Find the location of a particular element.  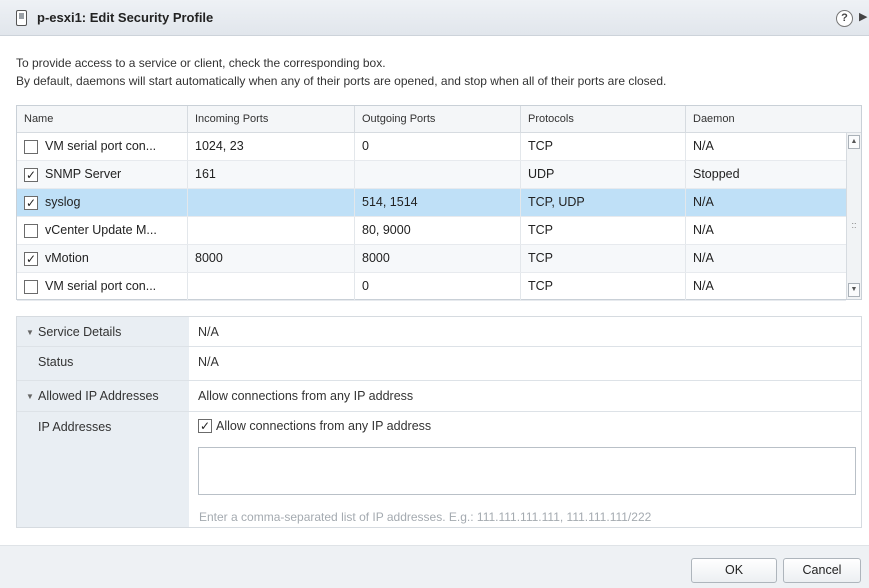

cell-outgoing-ports is located at coordinates (437, 174).